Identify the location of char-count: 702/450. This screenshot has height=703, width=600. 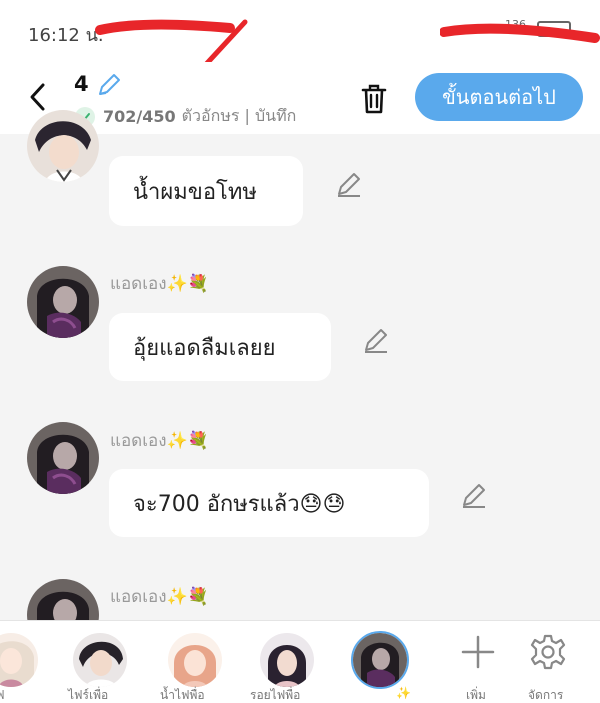
(139, 116).